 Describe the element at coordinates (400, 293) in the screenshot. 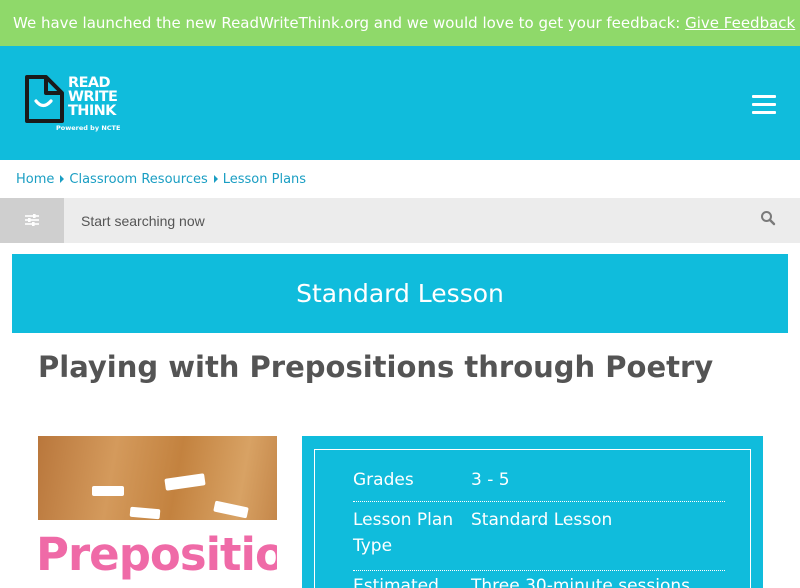

I see `lesson-type-banner: Standard Lesson` at that location.